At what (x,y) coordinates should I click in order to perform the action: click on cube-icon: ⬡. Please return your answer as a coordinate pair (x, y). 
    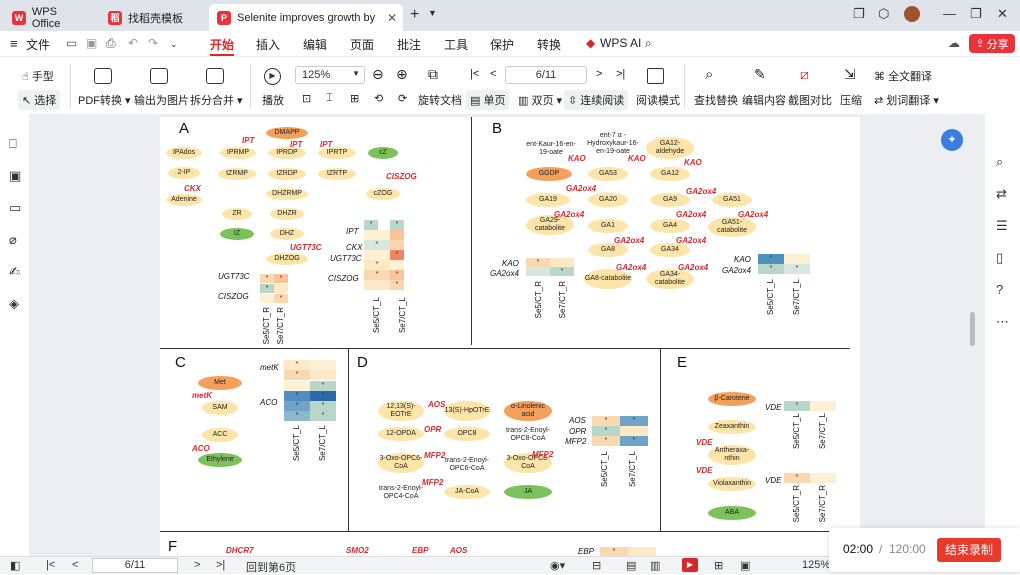
    Looking at the image, I should click on (883, 14).